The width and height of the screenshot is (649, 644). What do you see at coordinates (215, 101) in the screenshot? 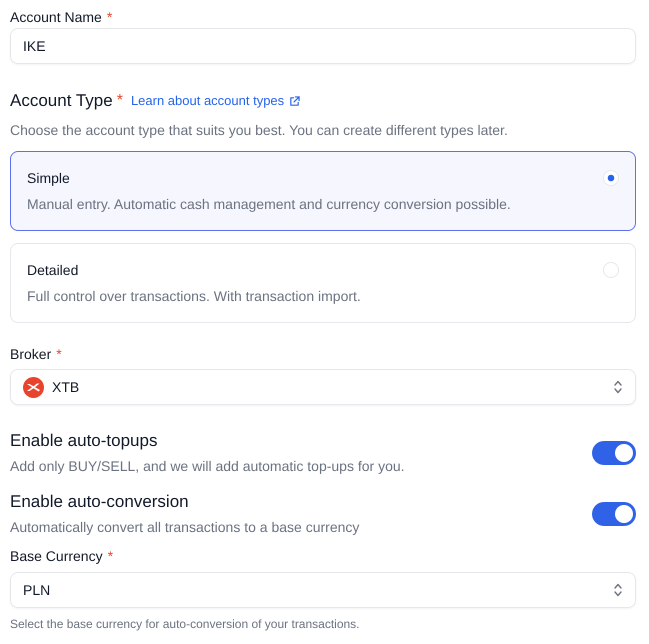
I see `learn-more-link: Learn about account types` at bounding box center [215, 101].